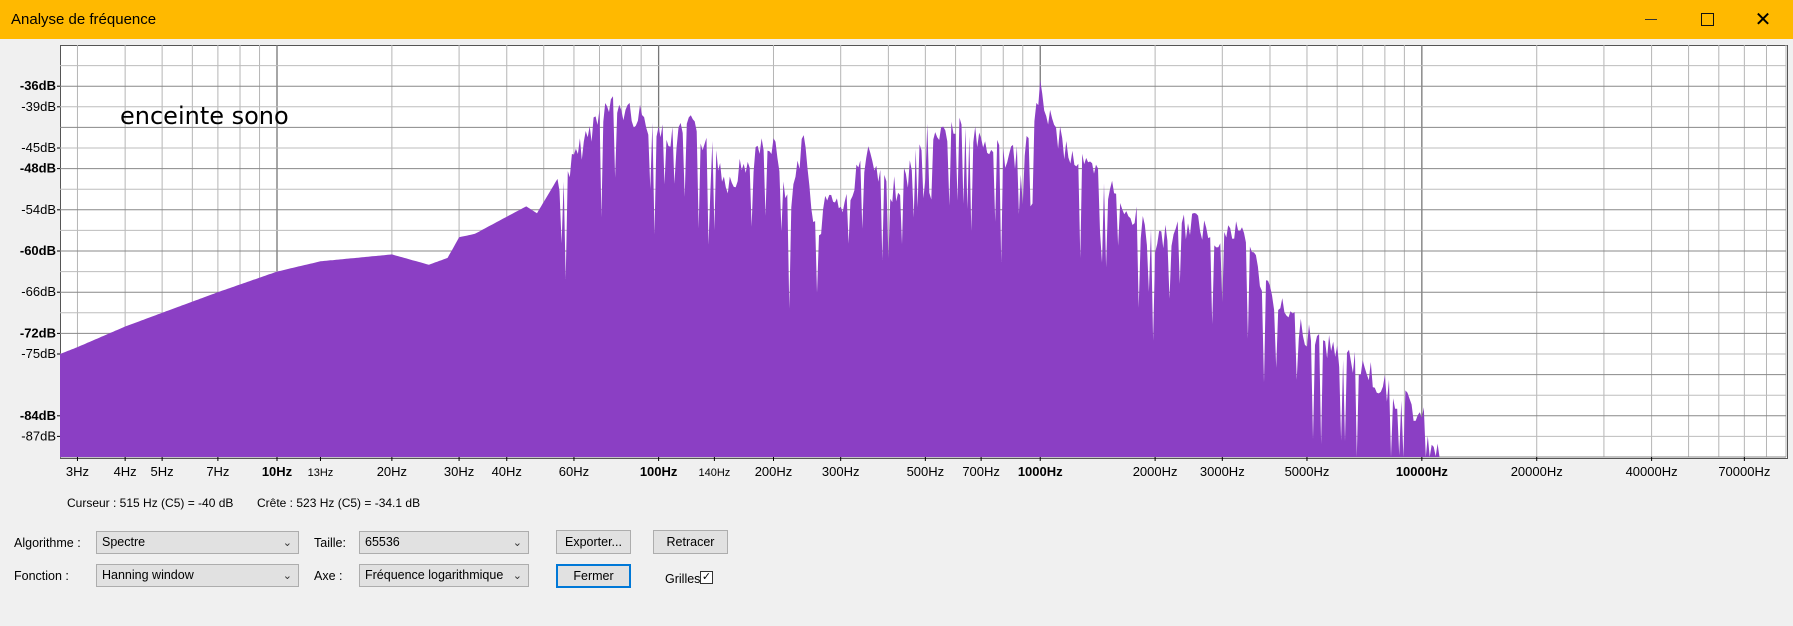  I want to click on x-tick-label: 300Hz, so click(841, 471).